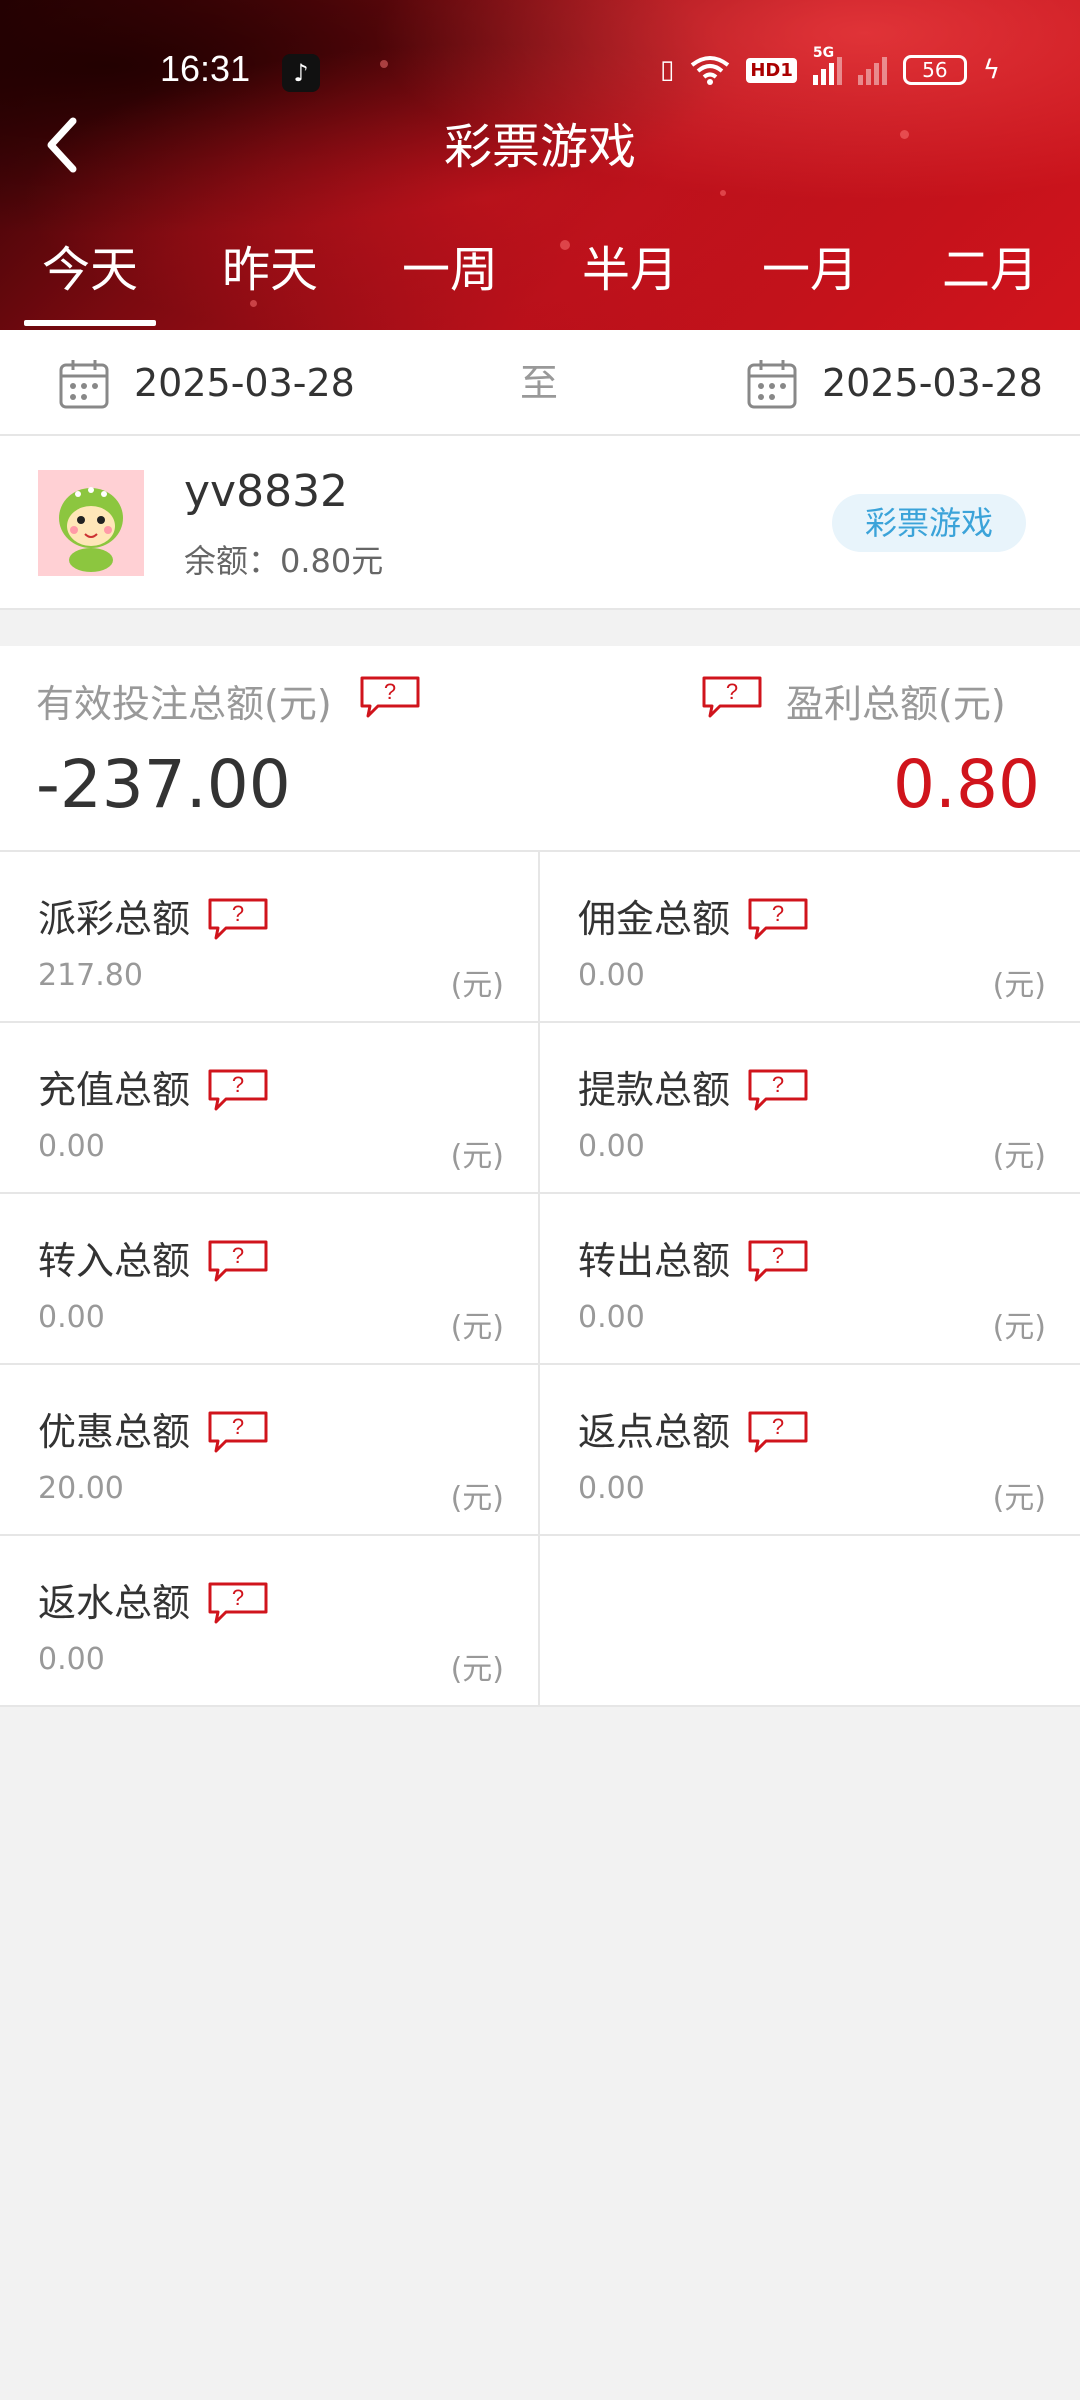 The image size is (1080, 2400). What do you see at coordinates (827, 65) in the screenshot?
I see `signal-5g-icon: 5G` at bounding box center [827, 65].